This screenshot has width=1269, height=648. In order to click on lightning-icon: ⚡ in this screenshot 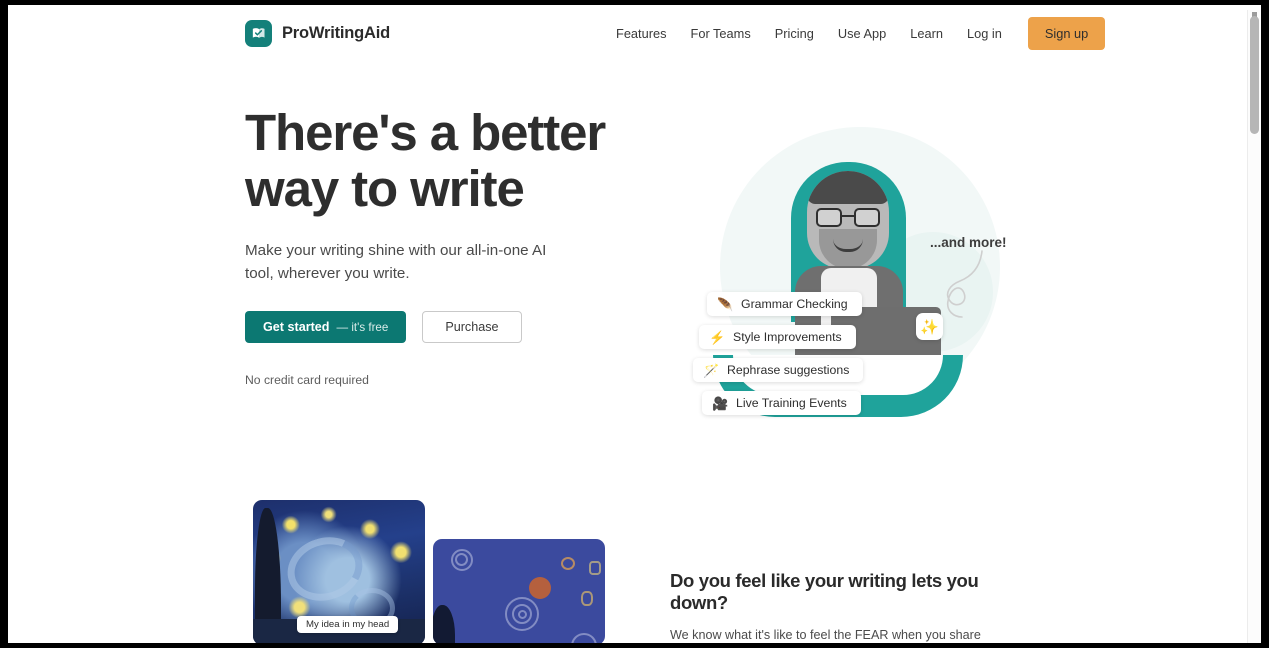, I will do `click(717, 337)`.